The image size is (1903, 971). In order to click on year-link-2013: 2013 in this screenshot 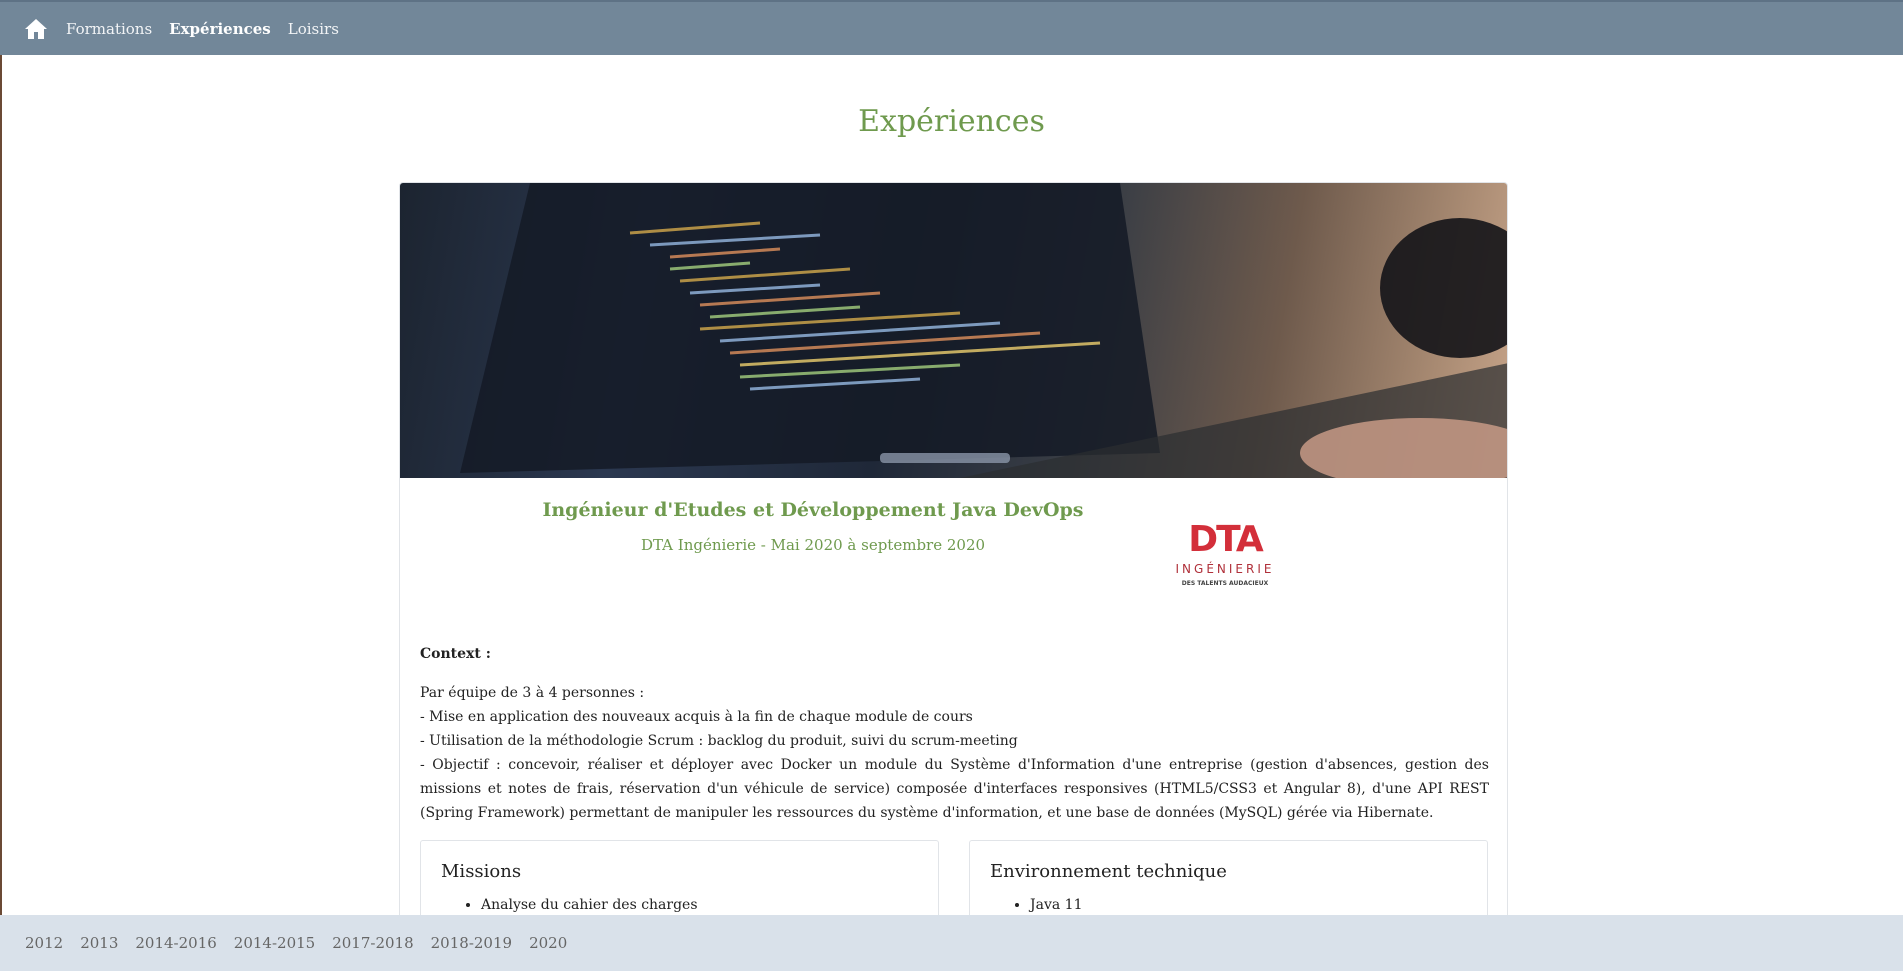, I will do `click(99, 943)`.